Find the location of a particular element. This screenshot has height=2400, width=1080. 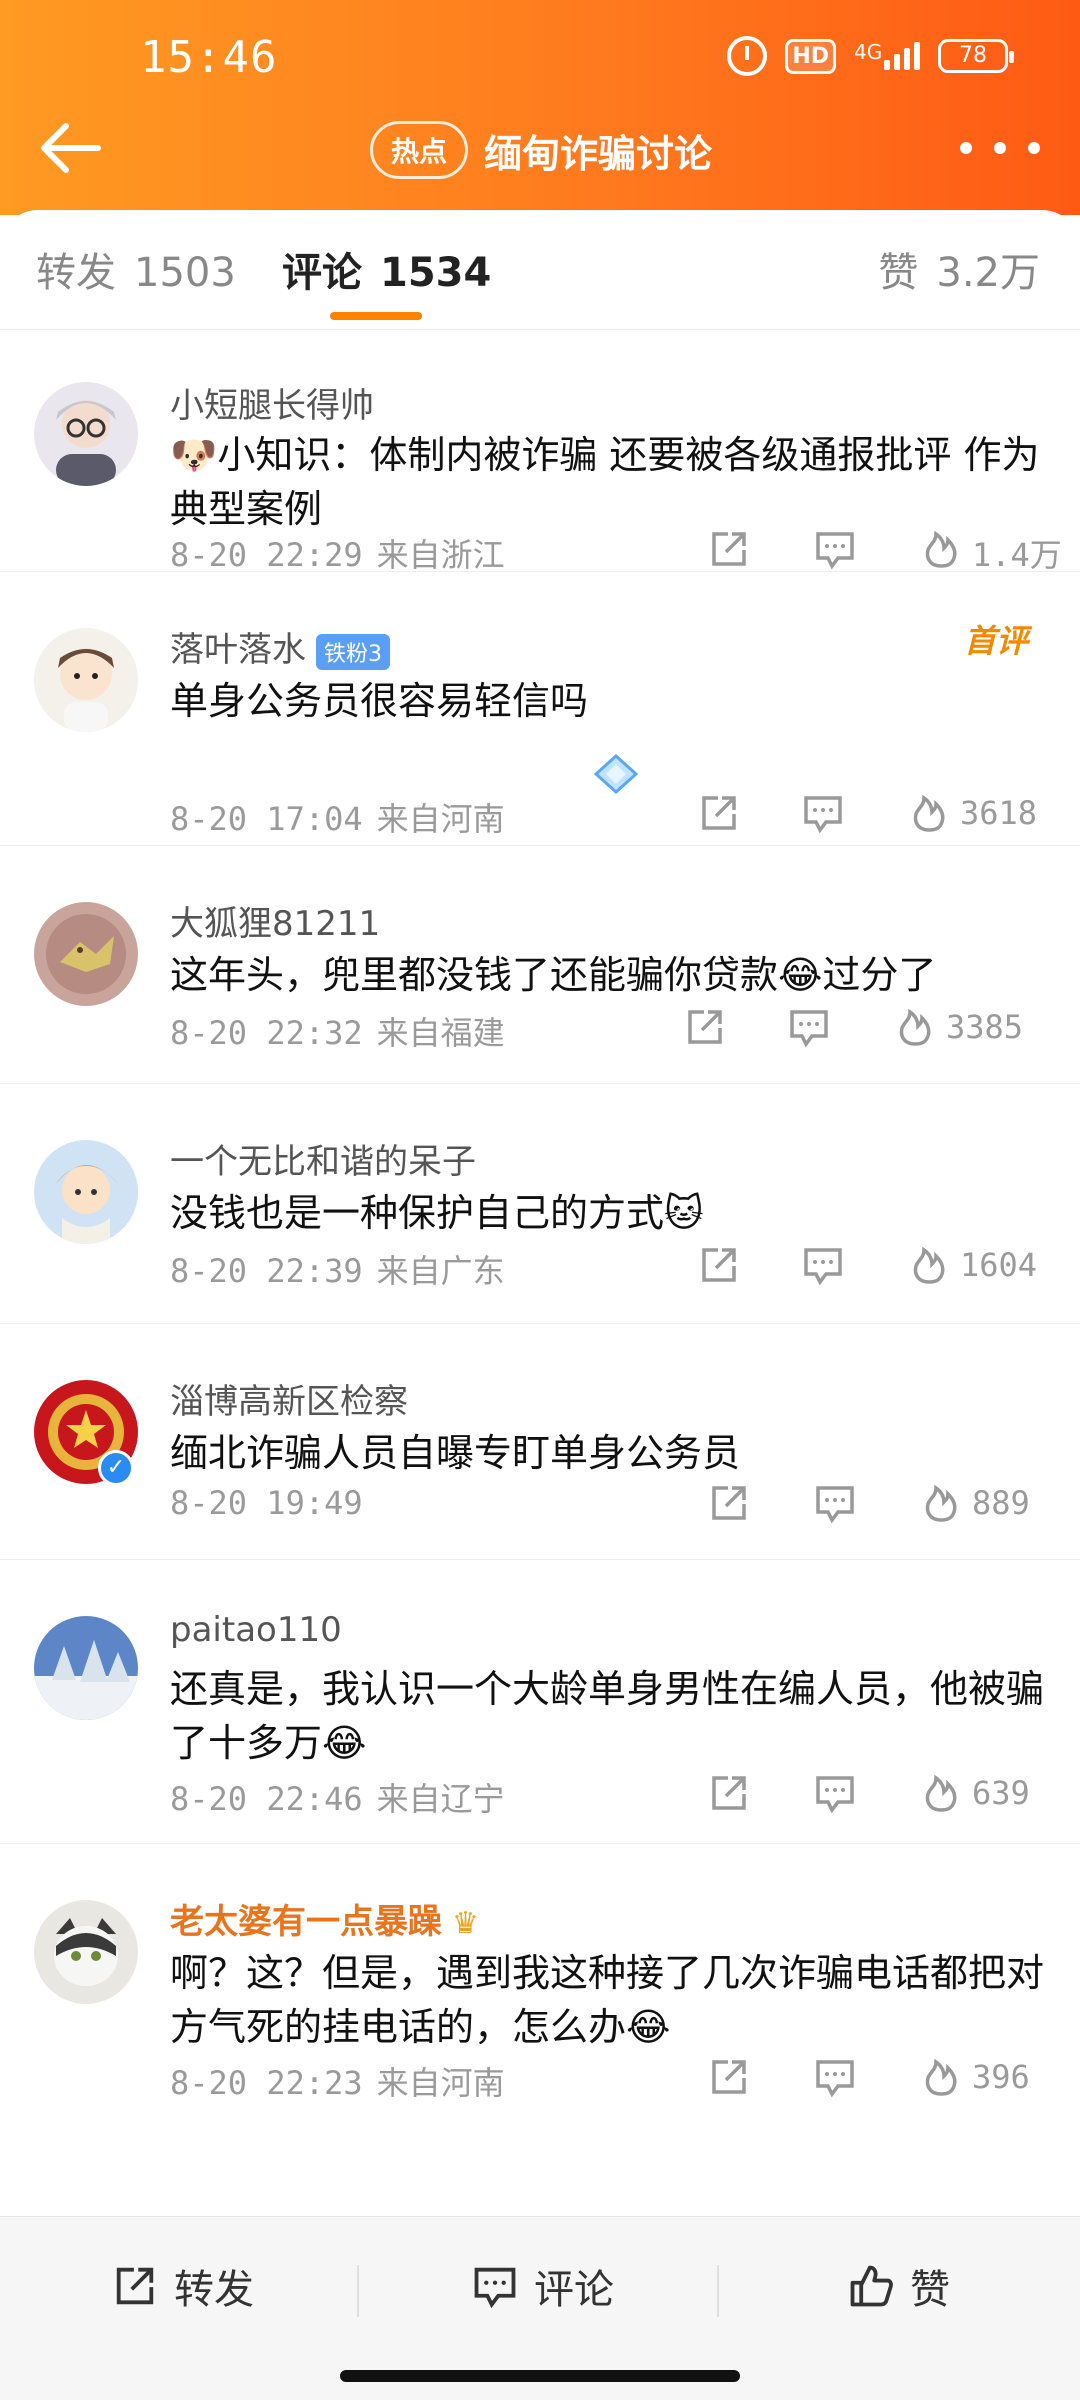

tab-bar: 转发 1503 评论 1534 赞 3.2万 is located at coordinates (540, 270).